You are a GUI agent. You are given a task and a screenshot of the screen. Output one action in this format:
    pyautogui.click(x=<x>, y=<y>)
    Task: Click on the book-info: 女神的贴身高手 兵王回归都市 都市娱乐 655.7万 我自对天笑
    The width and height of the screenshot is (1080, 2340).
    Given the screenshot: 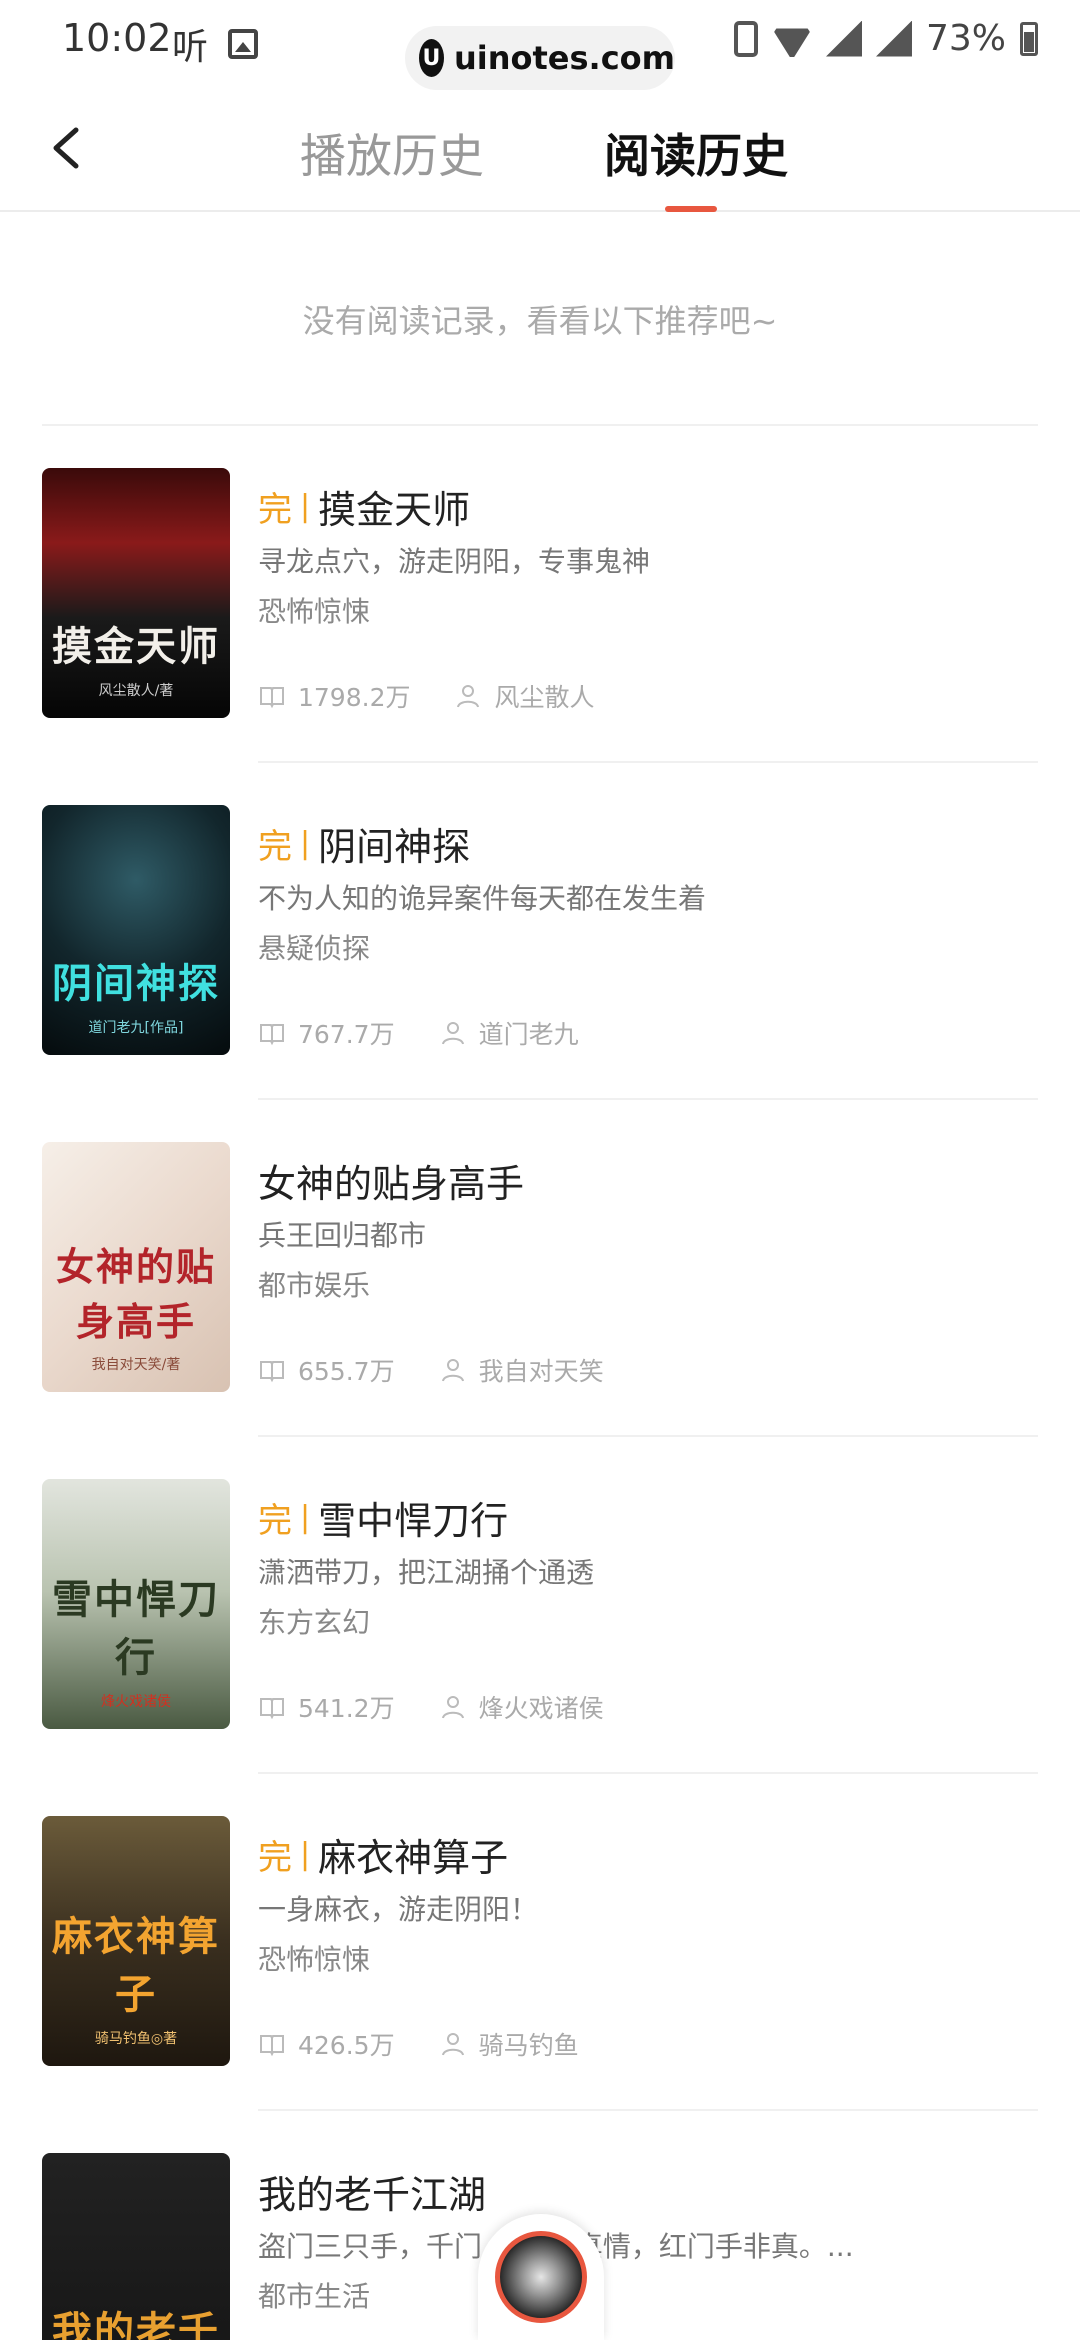 What is the action you would take?
    pyautogui.click(x=648, y=1271)
    